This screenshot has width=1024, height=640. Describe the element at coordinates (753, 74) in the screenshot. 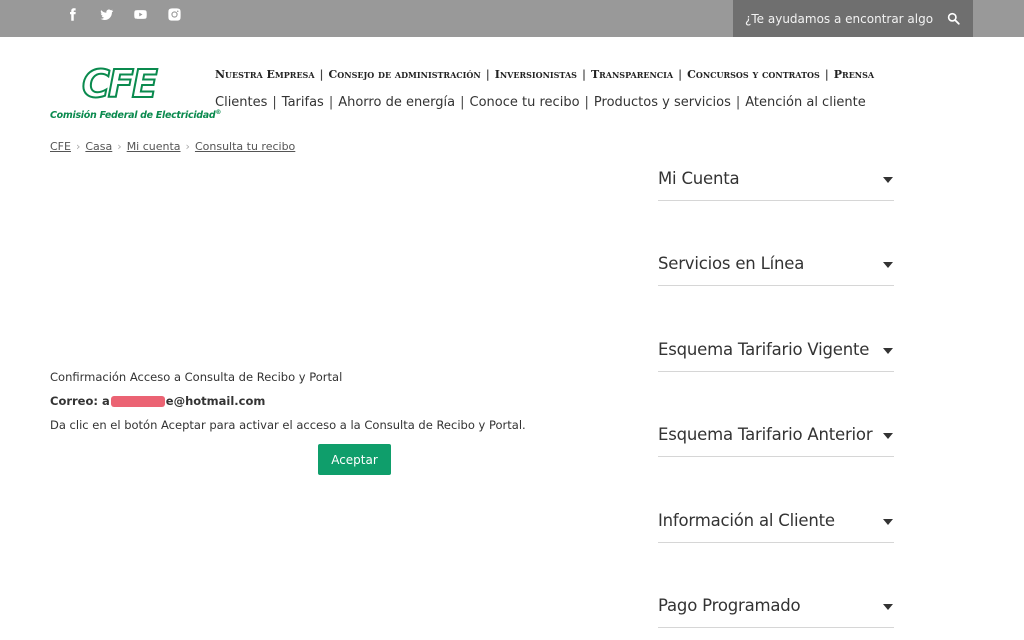

I see `nav-concursos: Concursos y contratos` at that location.